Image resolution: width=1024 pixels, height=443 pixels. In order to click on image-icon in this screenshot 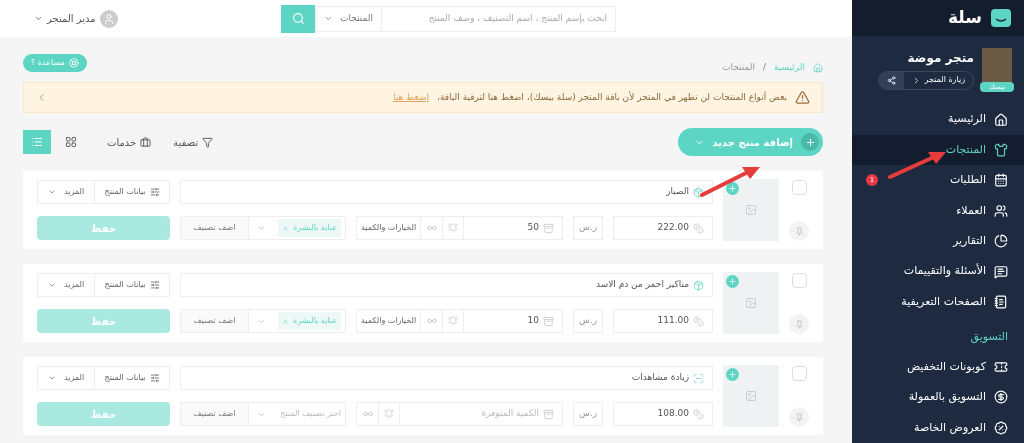, I will do `click(751, 210)`.